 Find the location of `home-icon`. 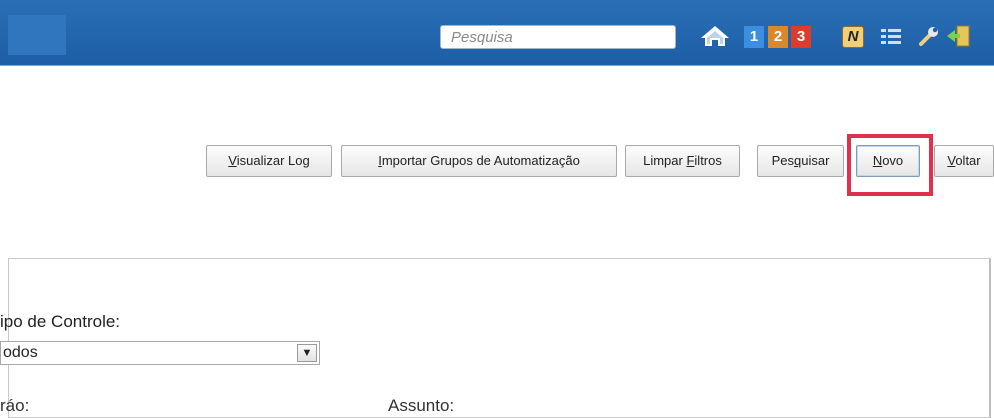

home-icon is located at coordinates (715, 36).